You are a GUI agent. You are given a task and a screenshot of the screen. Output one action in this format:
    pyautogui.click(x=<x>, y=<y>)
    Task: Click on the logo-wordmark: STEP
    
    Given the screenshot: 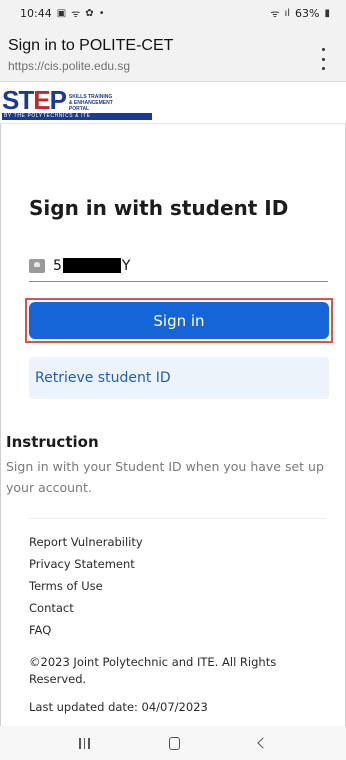 What is the action you would take?
    pyautogui.click(x=34, y=100)
    